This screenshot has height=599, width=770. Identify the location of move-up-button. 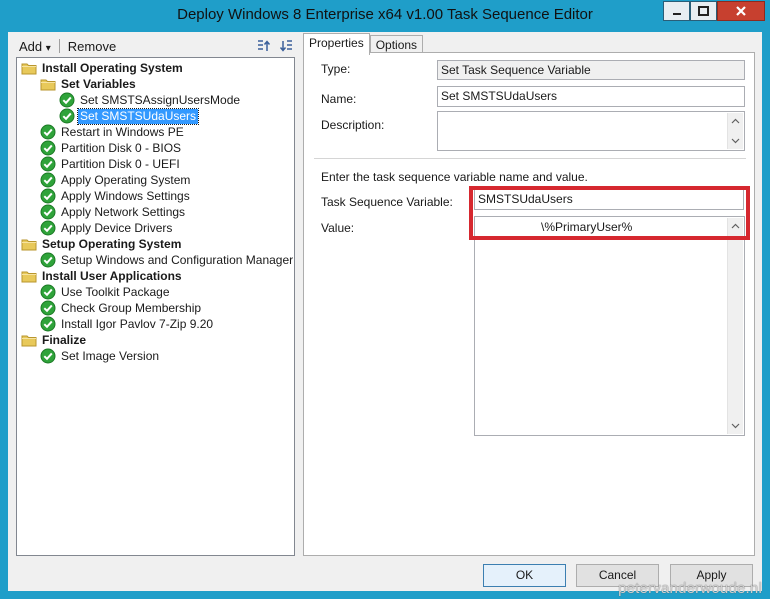
(263, 46).